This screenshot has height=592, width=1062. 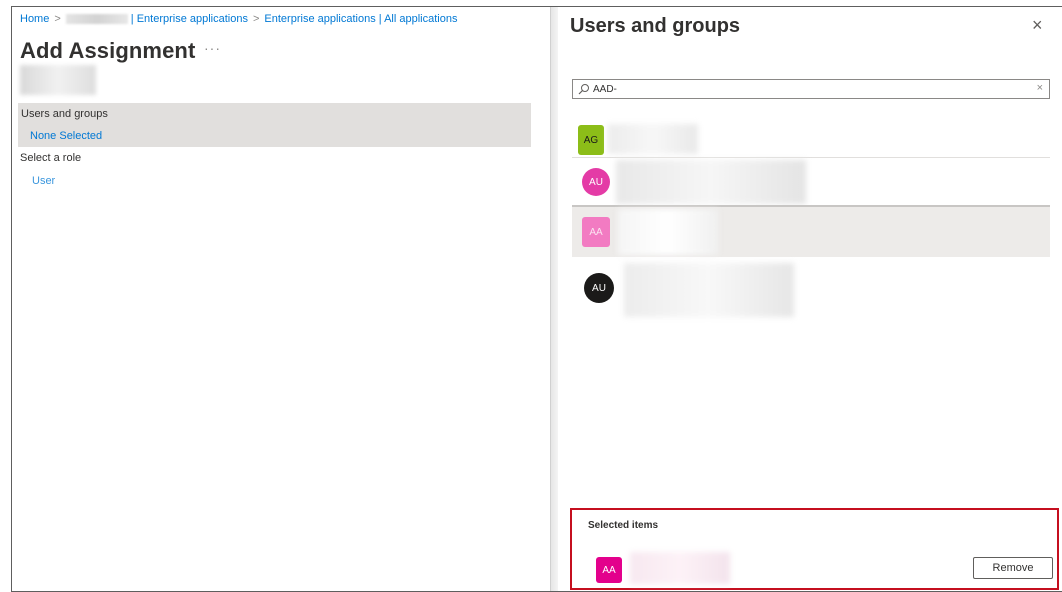 I want to click on result-item-highlighted: AA, so click(x=811, y=231).